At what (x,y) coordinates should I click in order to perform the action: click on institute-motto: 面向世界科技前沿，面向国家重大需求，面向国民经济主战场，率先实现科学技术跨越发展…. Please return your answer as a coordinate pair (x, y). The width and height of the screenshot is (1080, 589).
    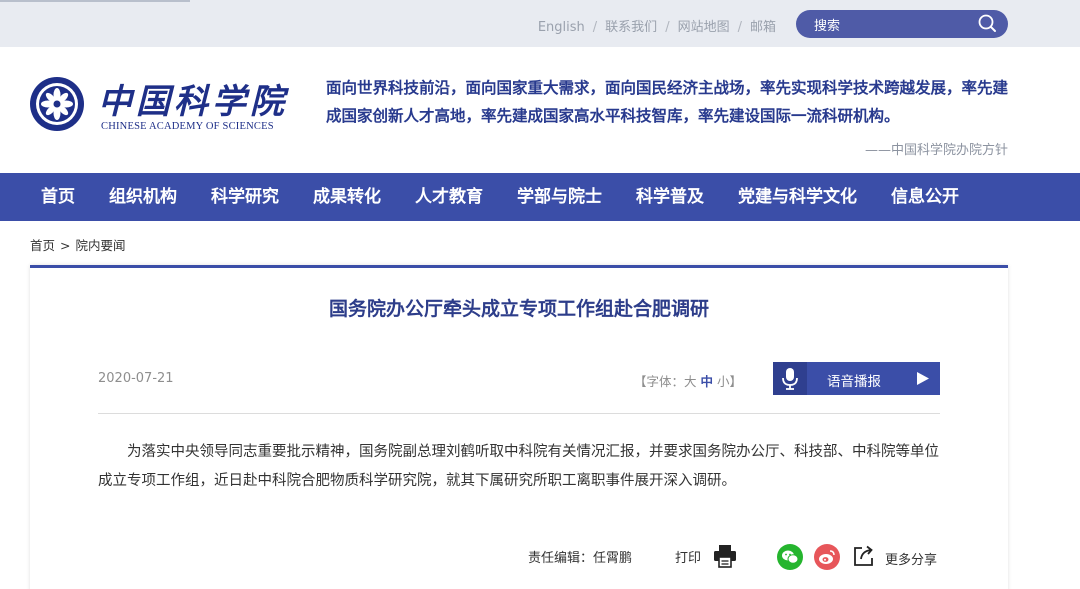
    Looking at the image, I should click on (667, 102).